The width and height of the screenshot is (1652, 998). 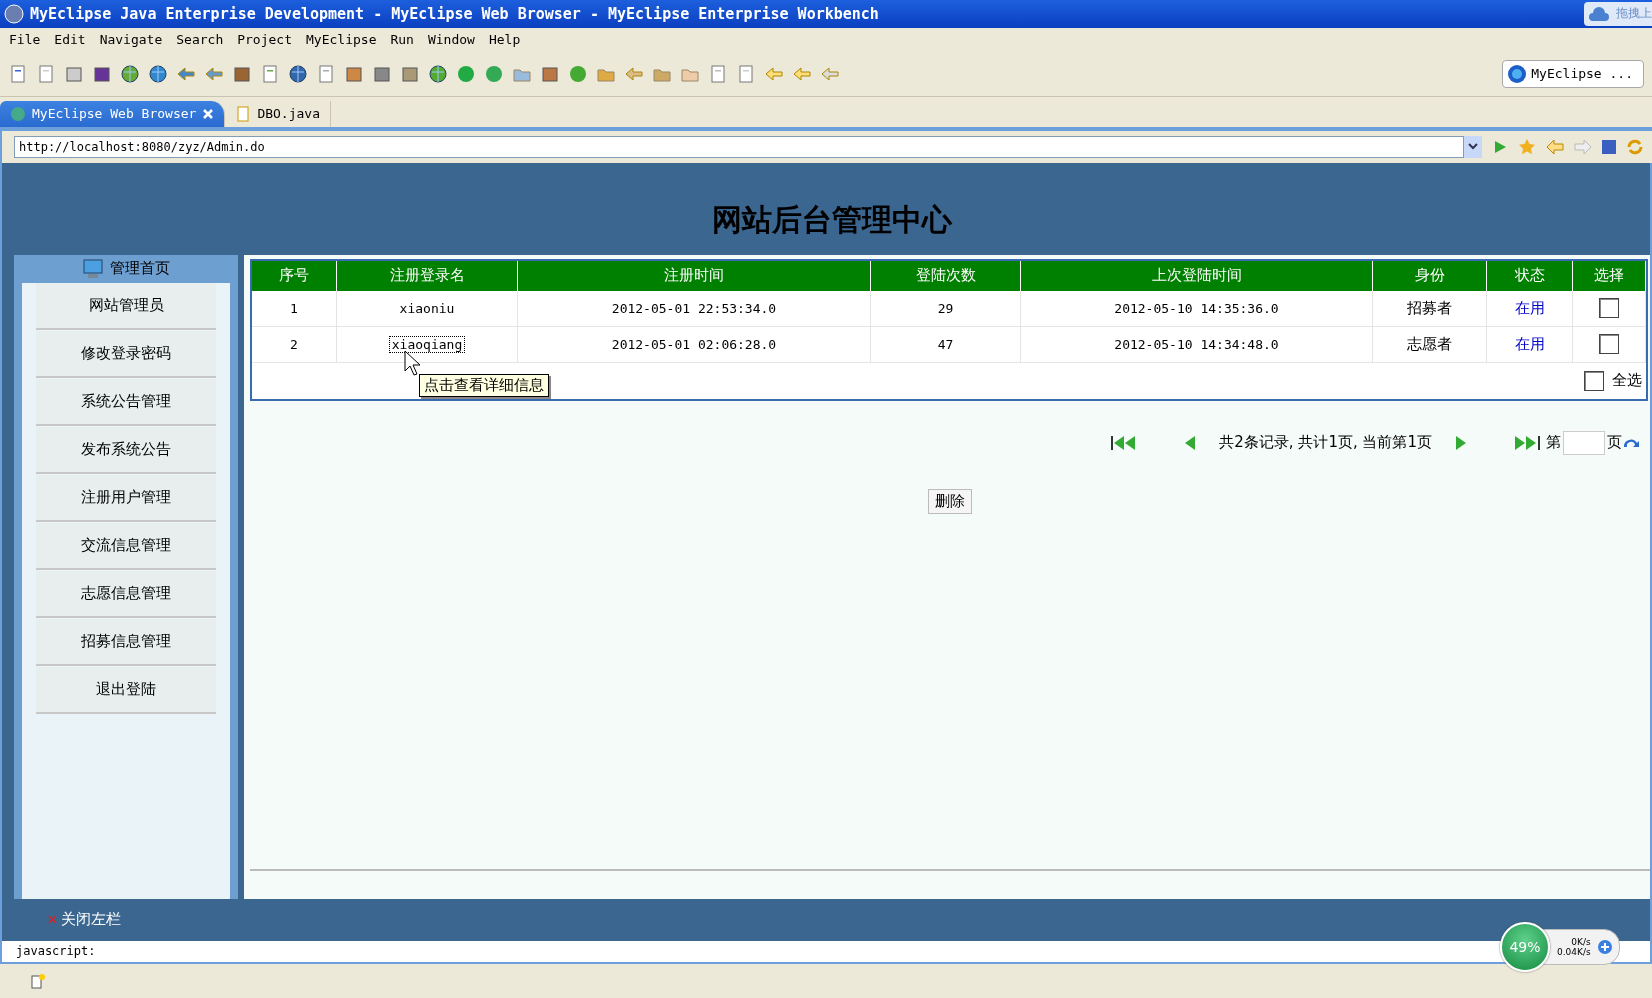 What do you see at coordinates (1197, 344) in the screenshot?
I see `table-cell: 2012-05-10 14:34:48.0` at bounding box center [1197, 344].